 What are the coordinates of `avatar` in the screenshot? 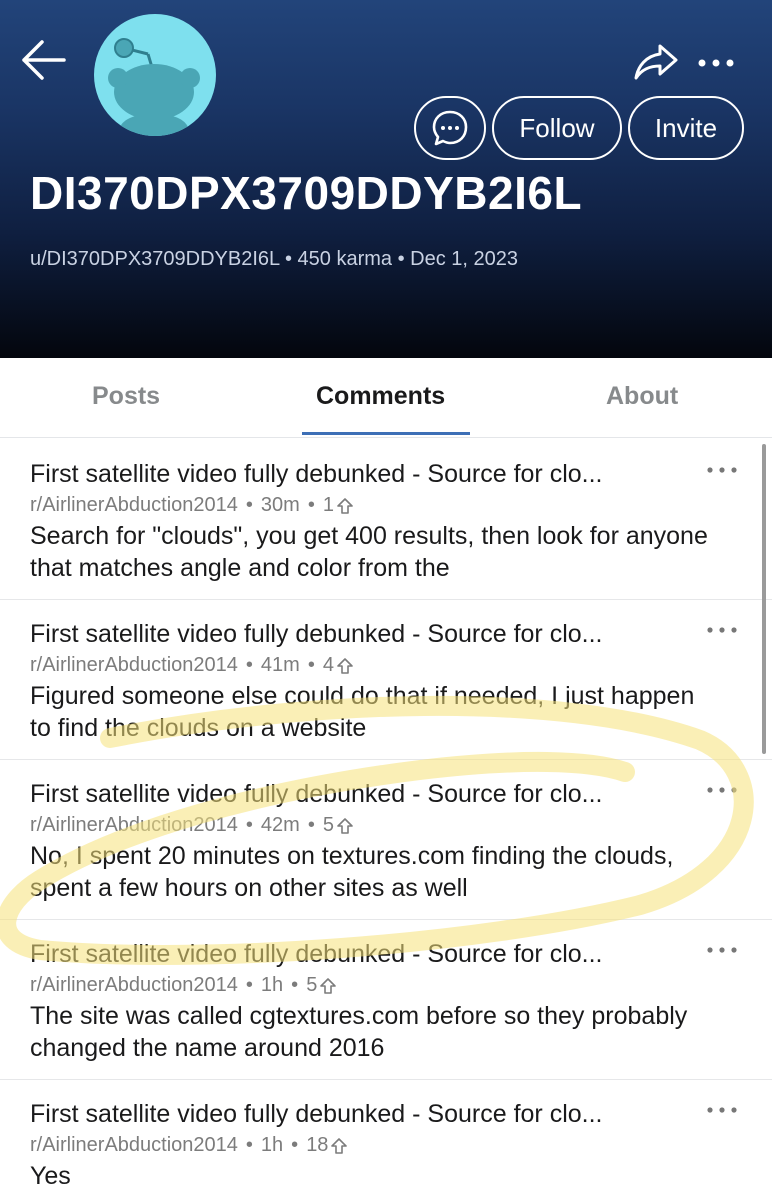 It's located at (155, 75).